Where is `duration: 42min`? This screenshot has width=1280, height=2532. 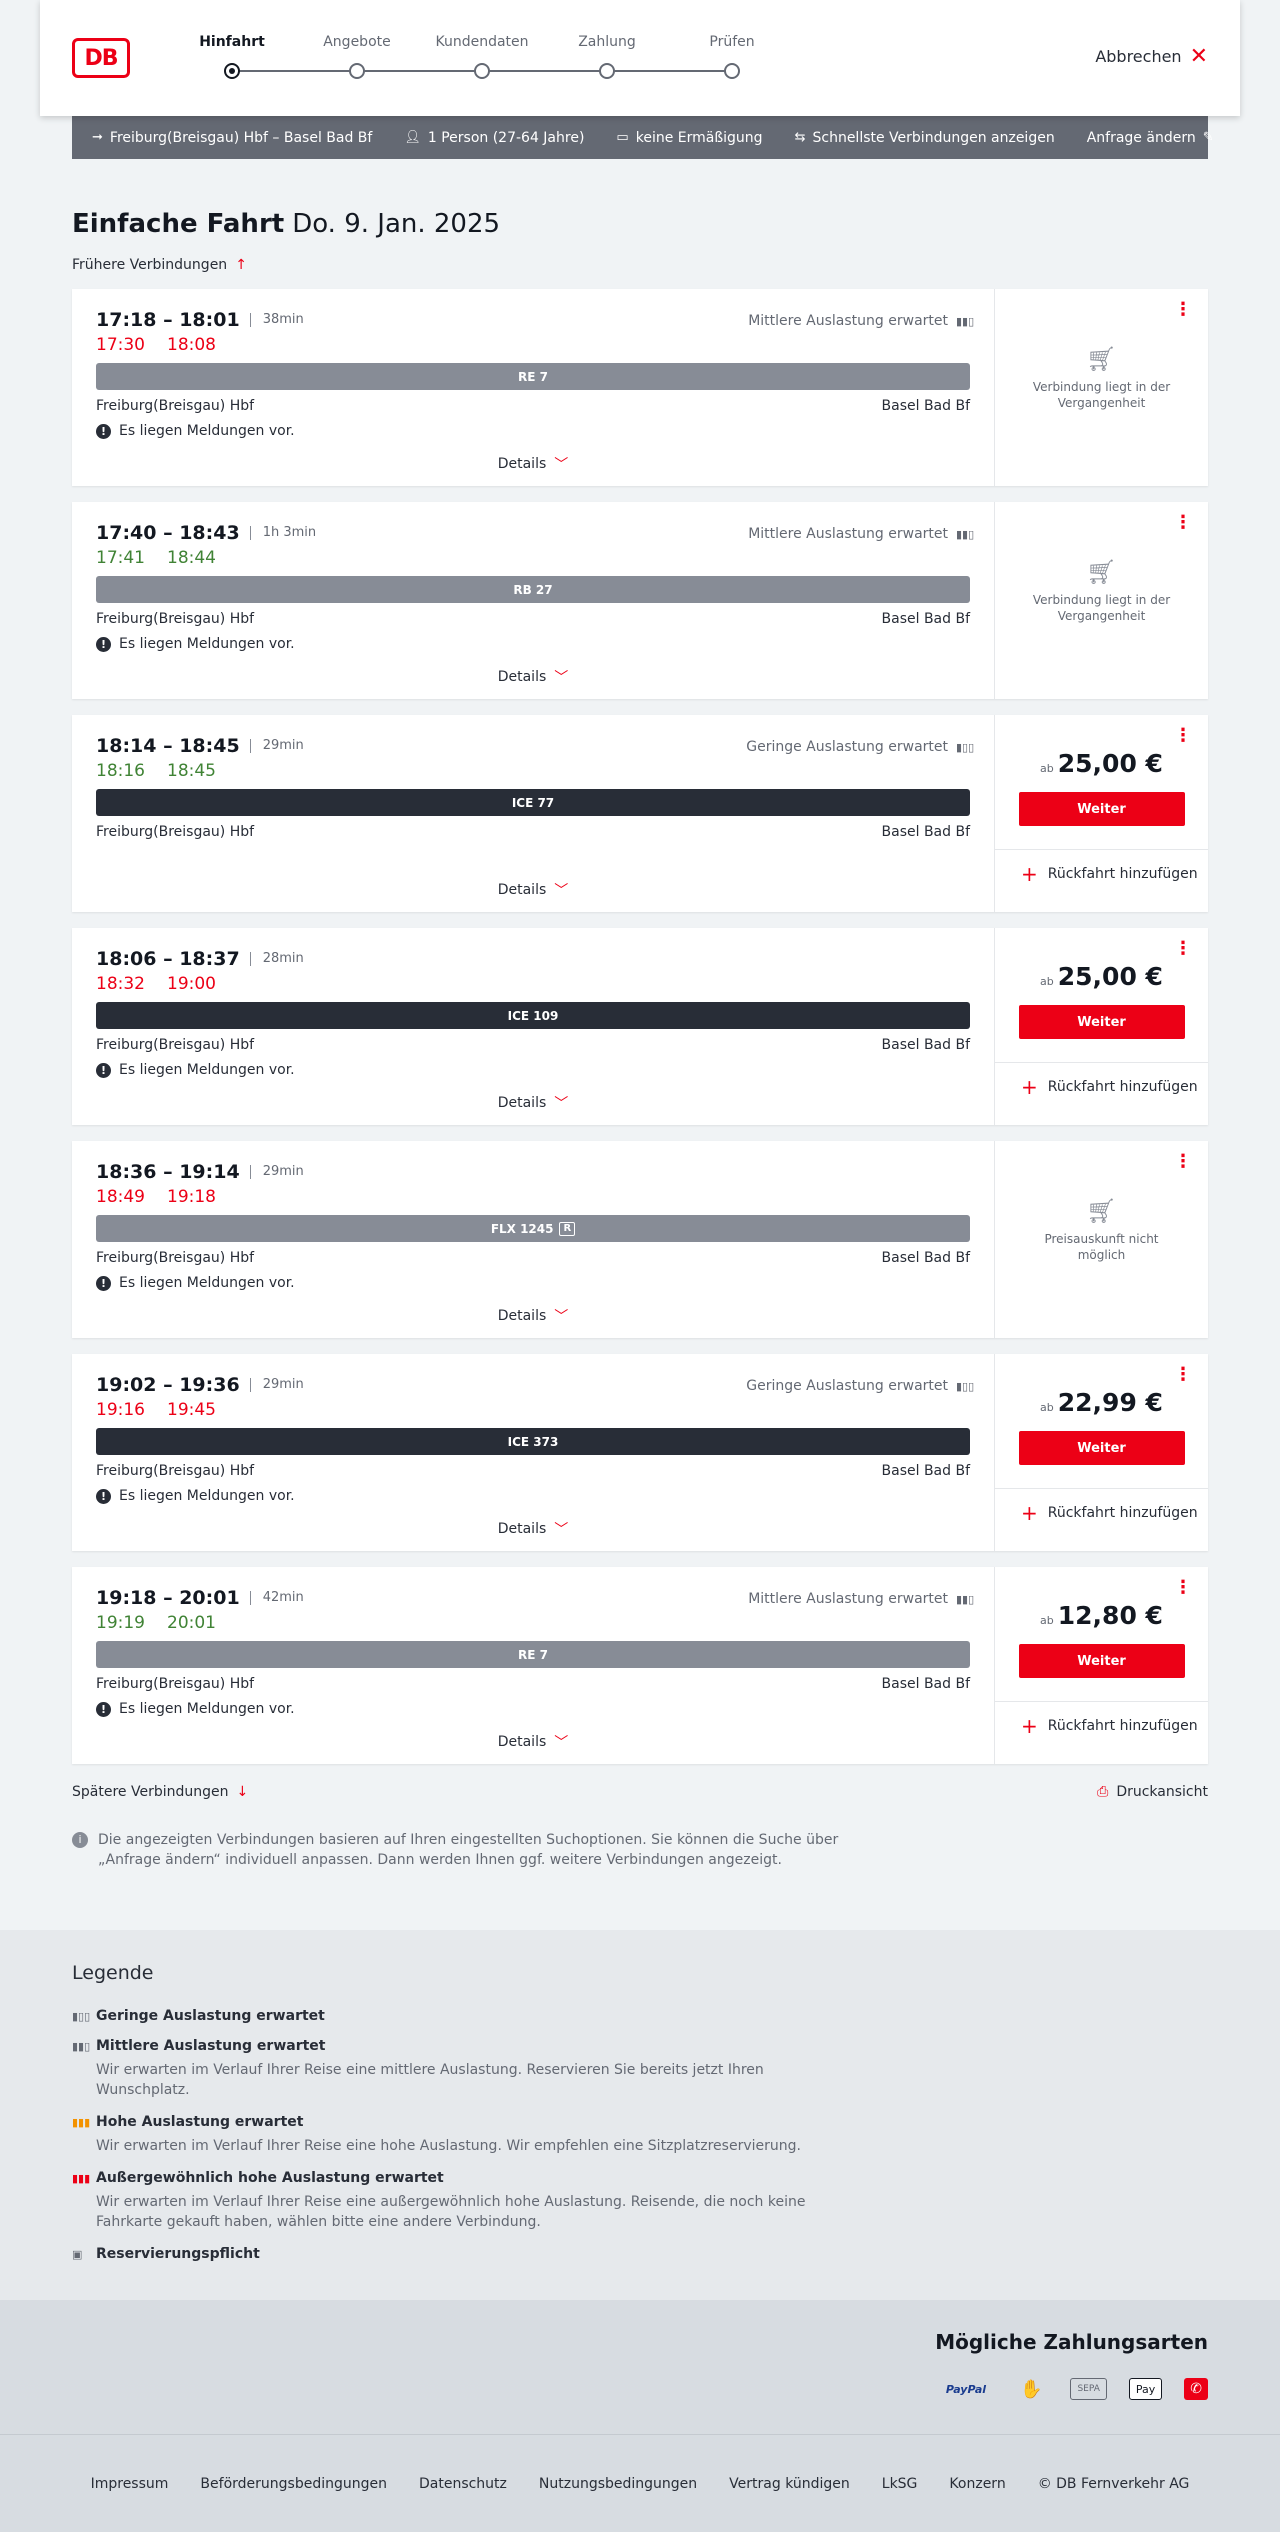
duration: 42min is located at coordinates (276, 1598).